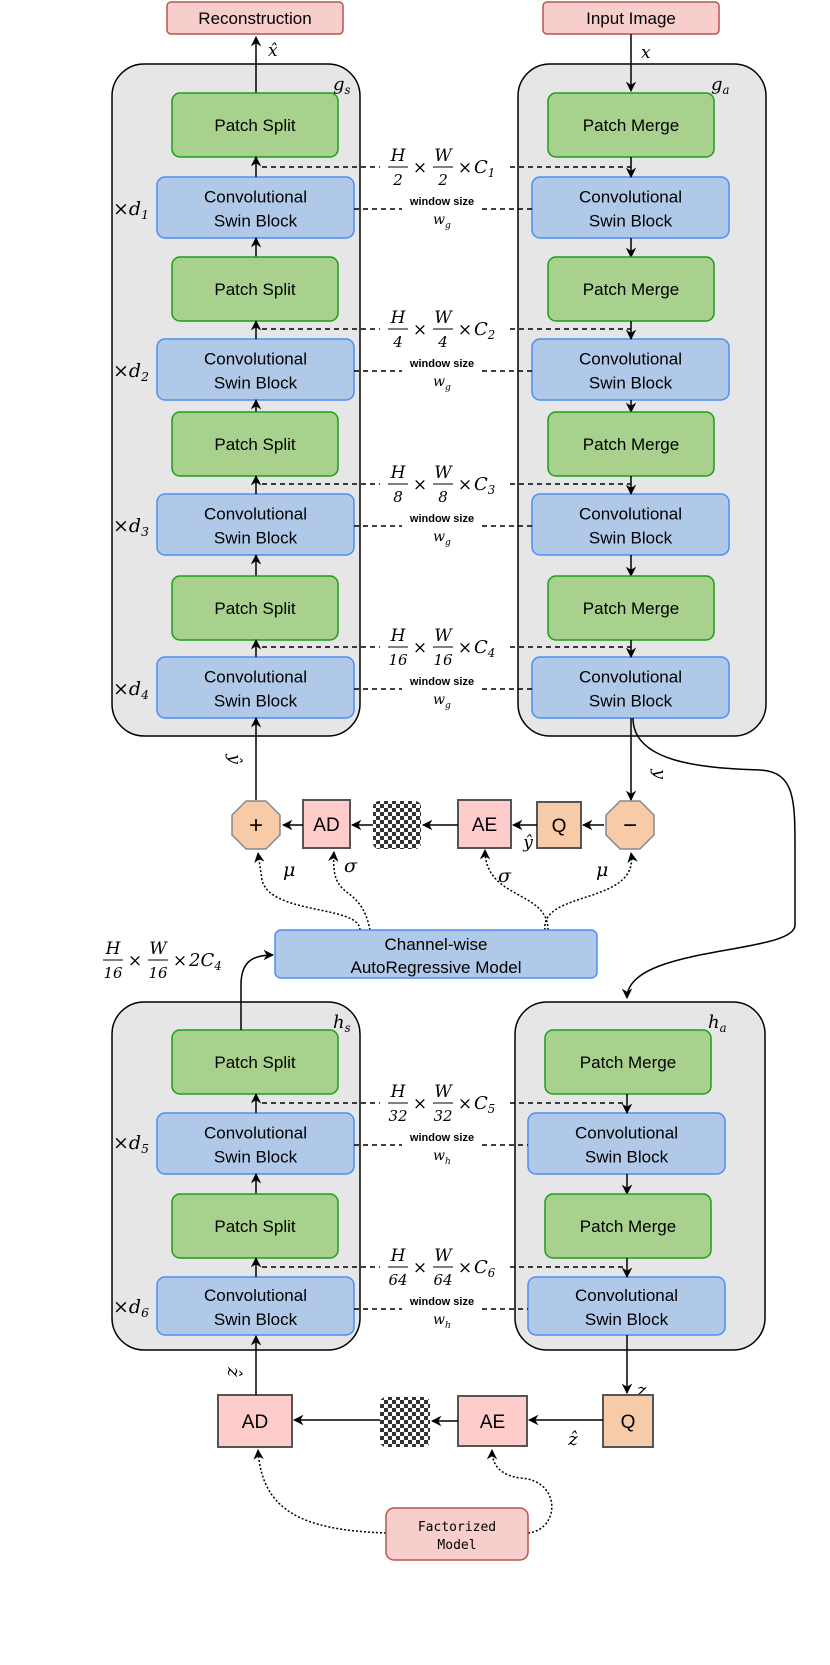 The image size is (830, 1665). Describe the element at coordinates (484, 825) in the screenshot. I see `arithmetic-encoder-box-label: AE` at that location.